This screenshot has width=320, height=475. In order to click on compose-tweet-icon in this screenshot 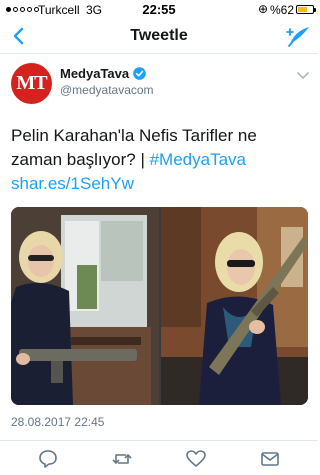, I will do `click(297, 37)`.